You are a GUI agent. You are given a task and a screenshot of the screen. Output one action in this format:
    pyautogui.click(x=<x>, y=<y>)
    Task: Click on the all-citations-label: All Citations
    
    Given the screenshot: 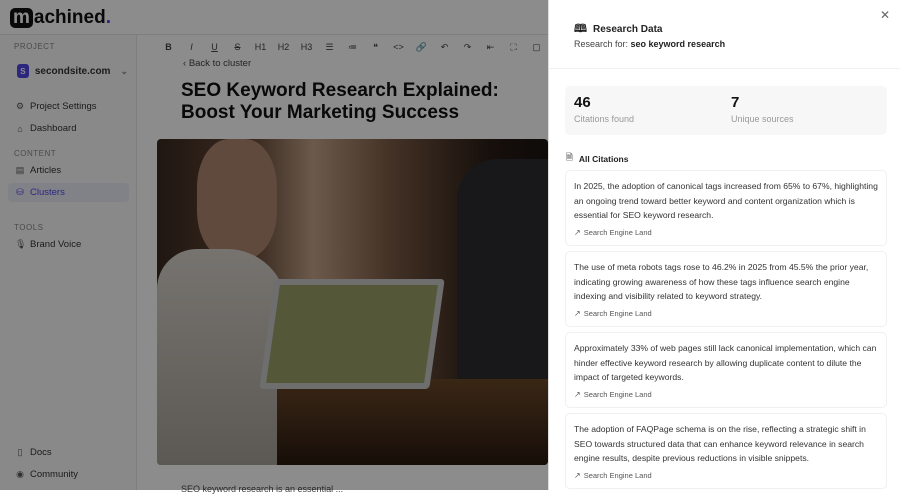 What is the action you would take?
    pyautogui.click(x=603, y=159)
    